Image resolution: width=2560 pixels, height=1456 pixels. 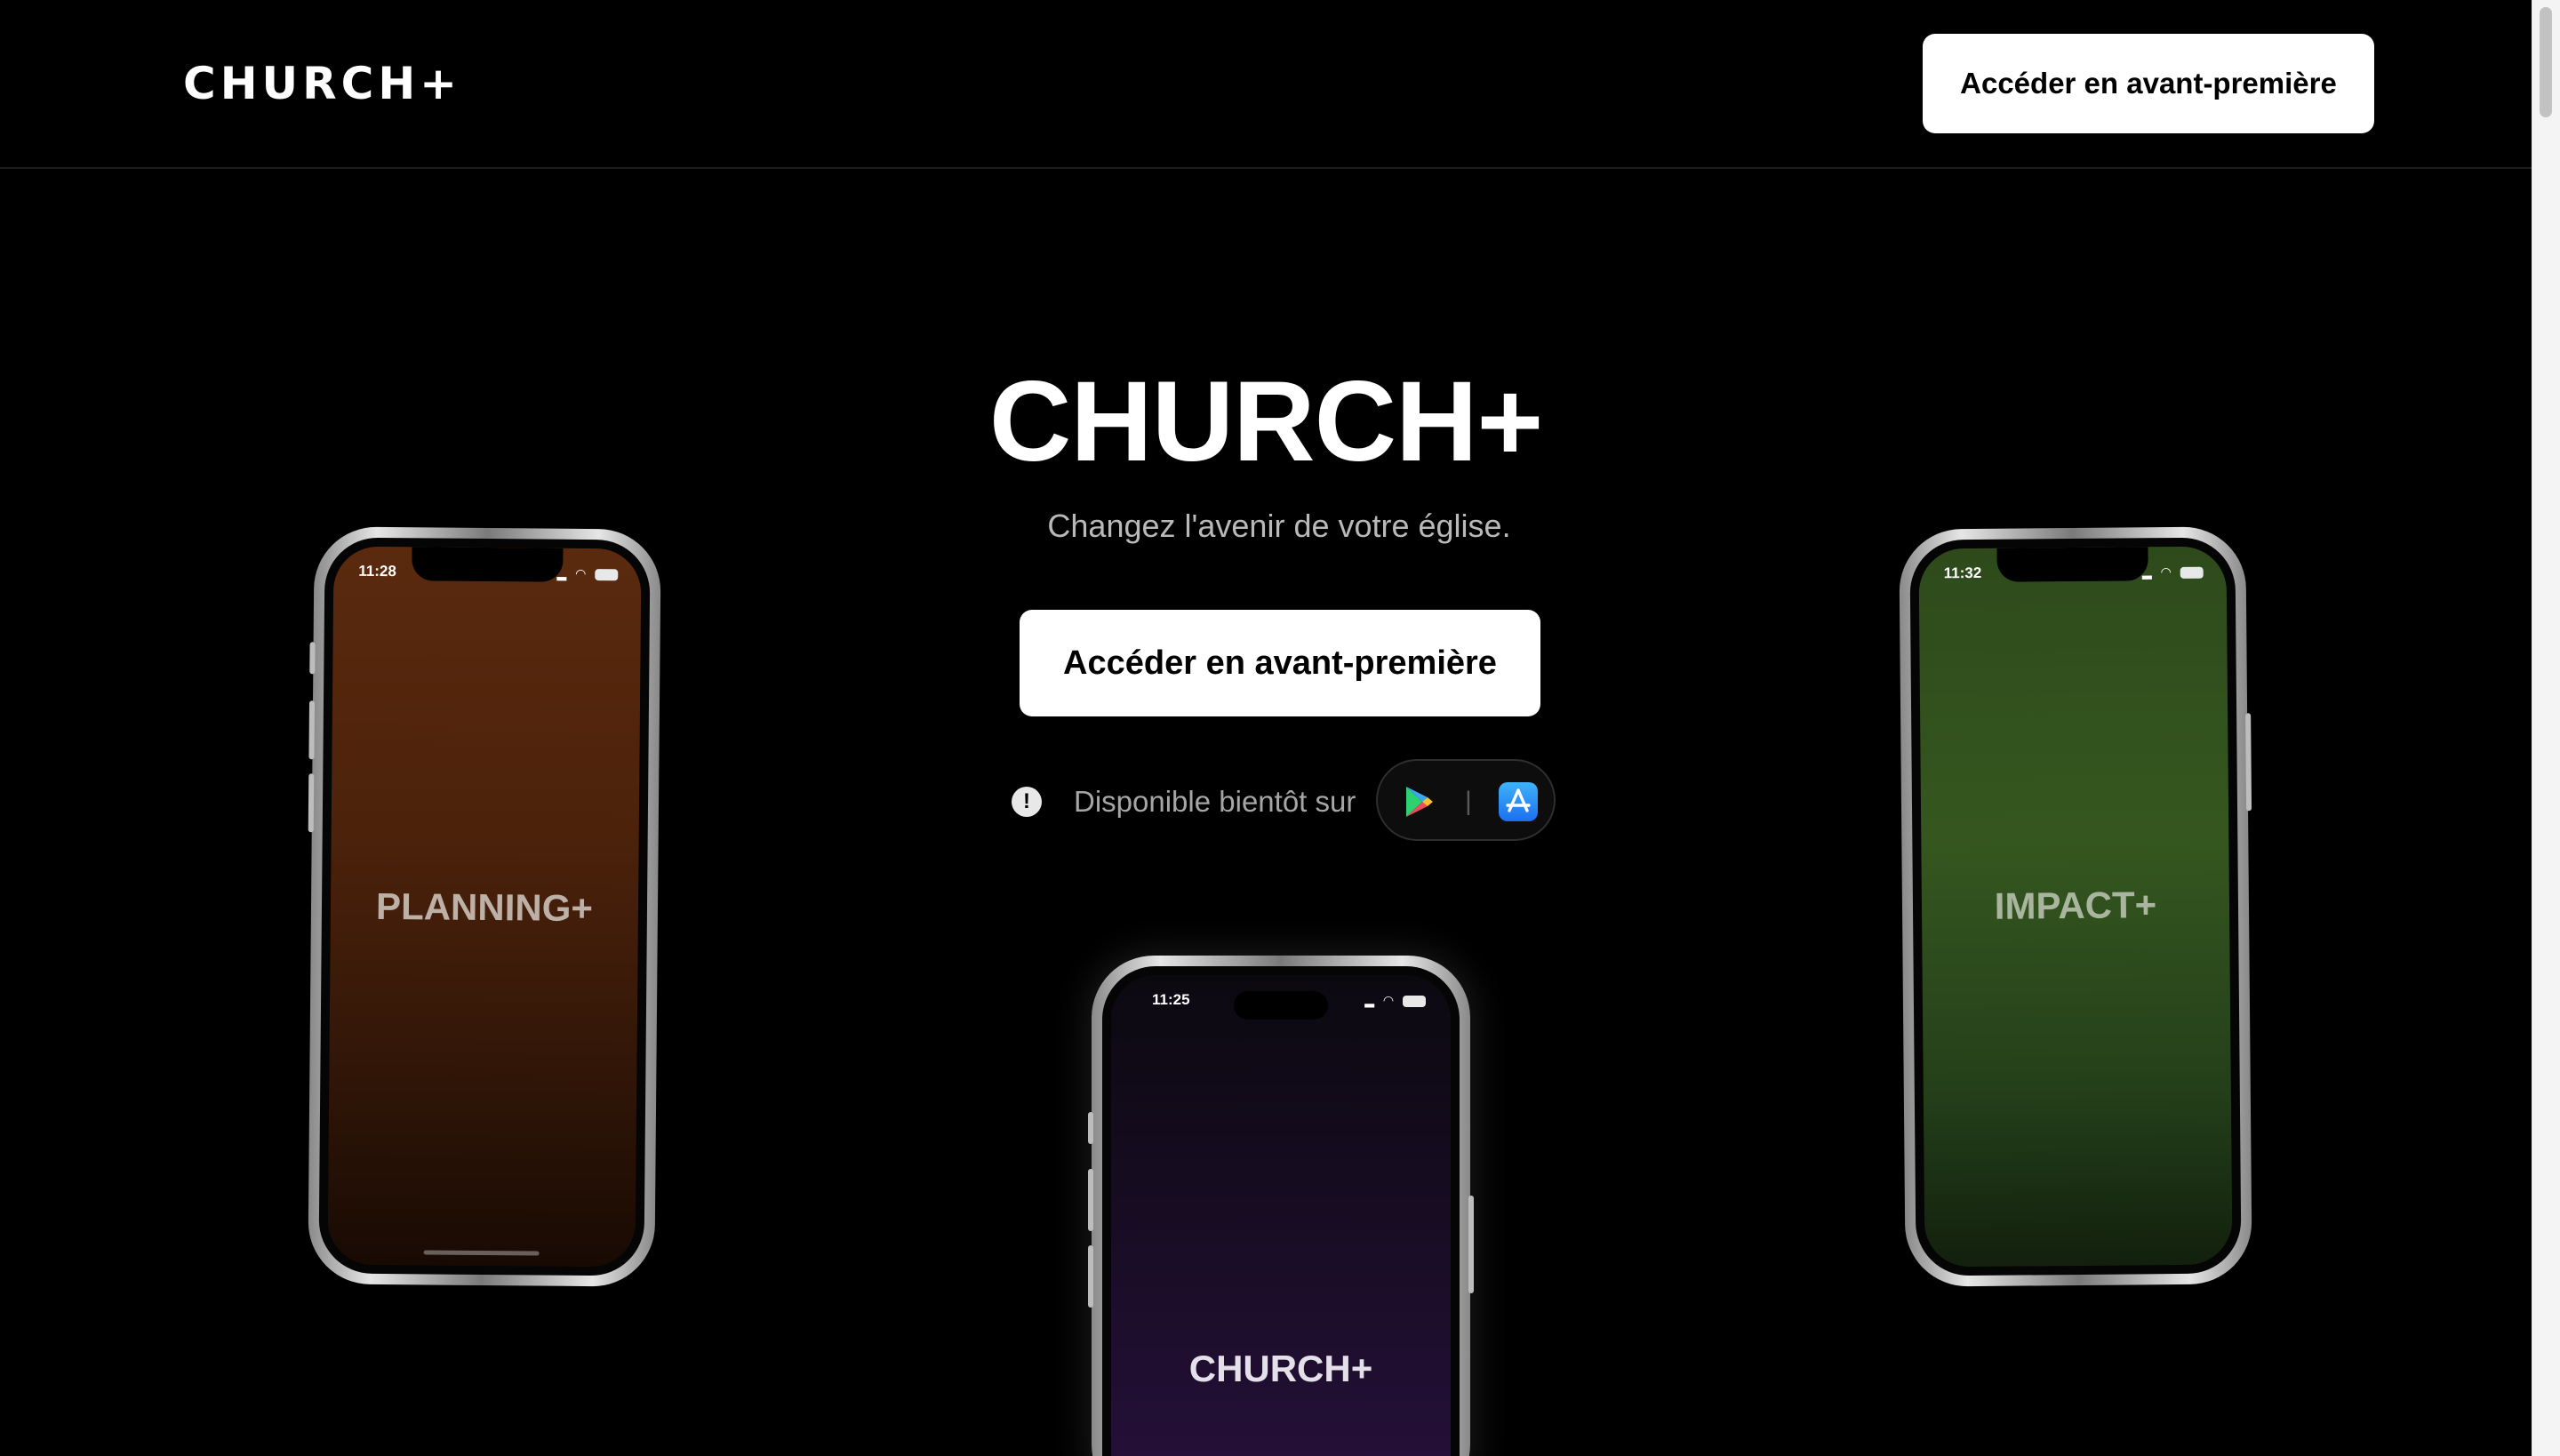 I want to click on status-time: 11:25, so click(x=1171, y=999).